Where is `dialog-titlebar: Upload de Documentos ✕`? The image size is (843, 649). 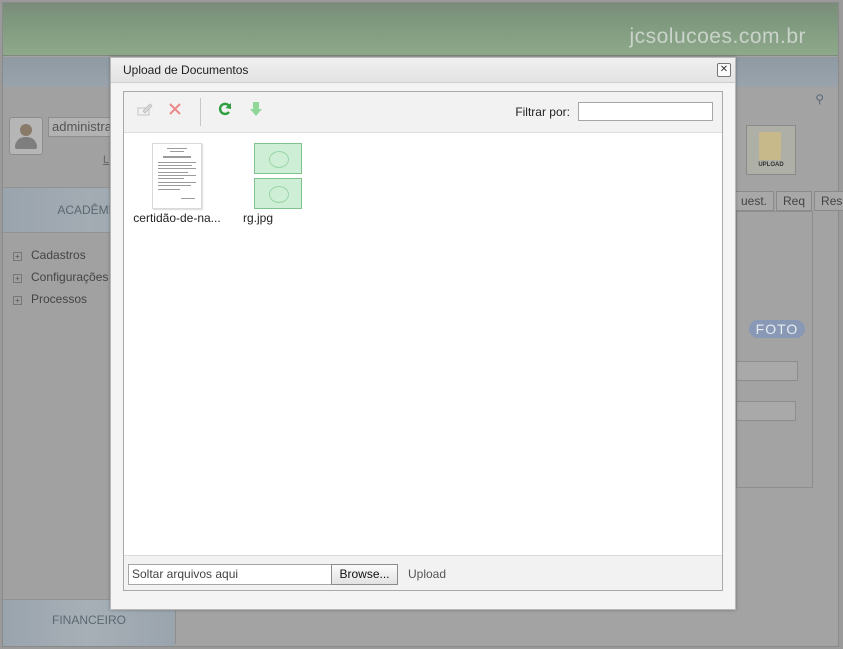
dialog-titlebar: Upload de Documentos ✕ is located at coordinates (423, 70).